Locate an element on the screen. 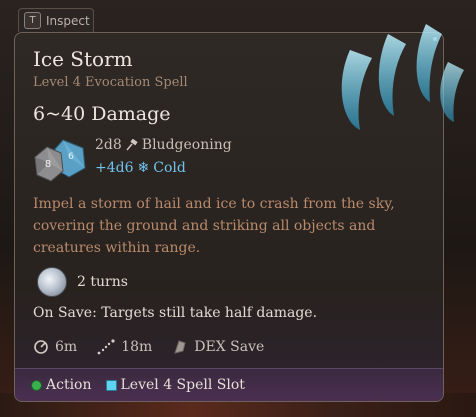 This screenshot has width=476, height=417. area-stat: 18m is located at coordinates (124, 347).